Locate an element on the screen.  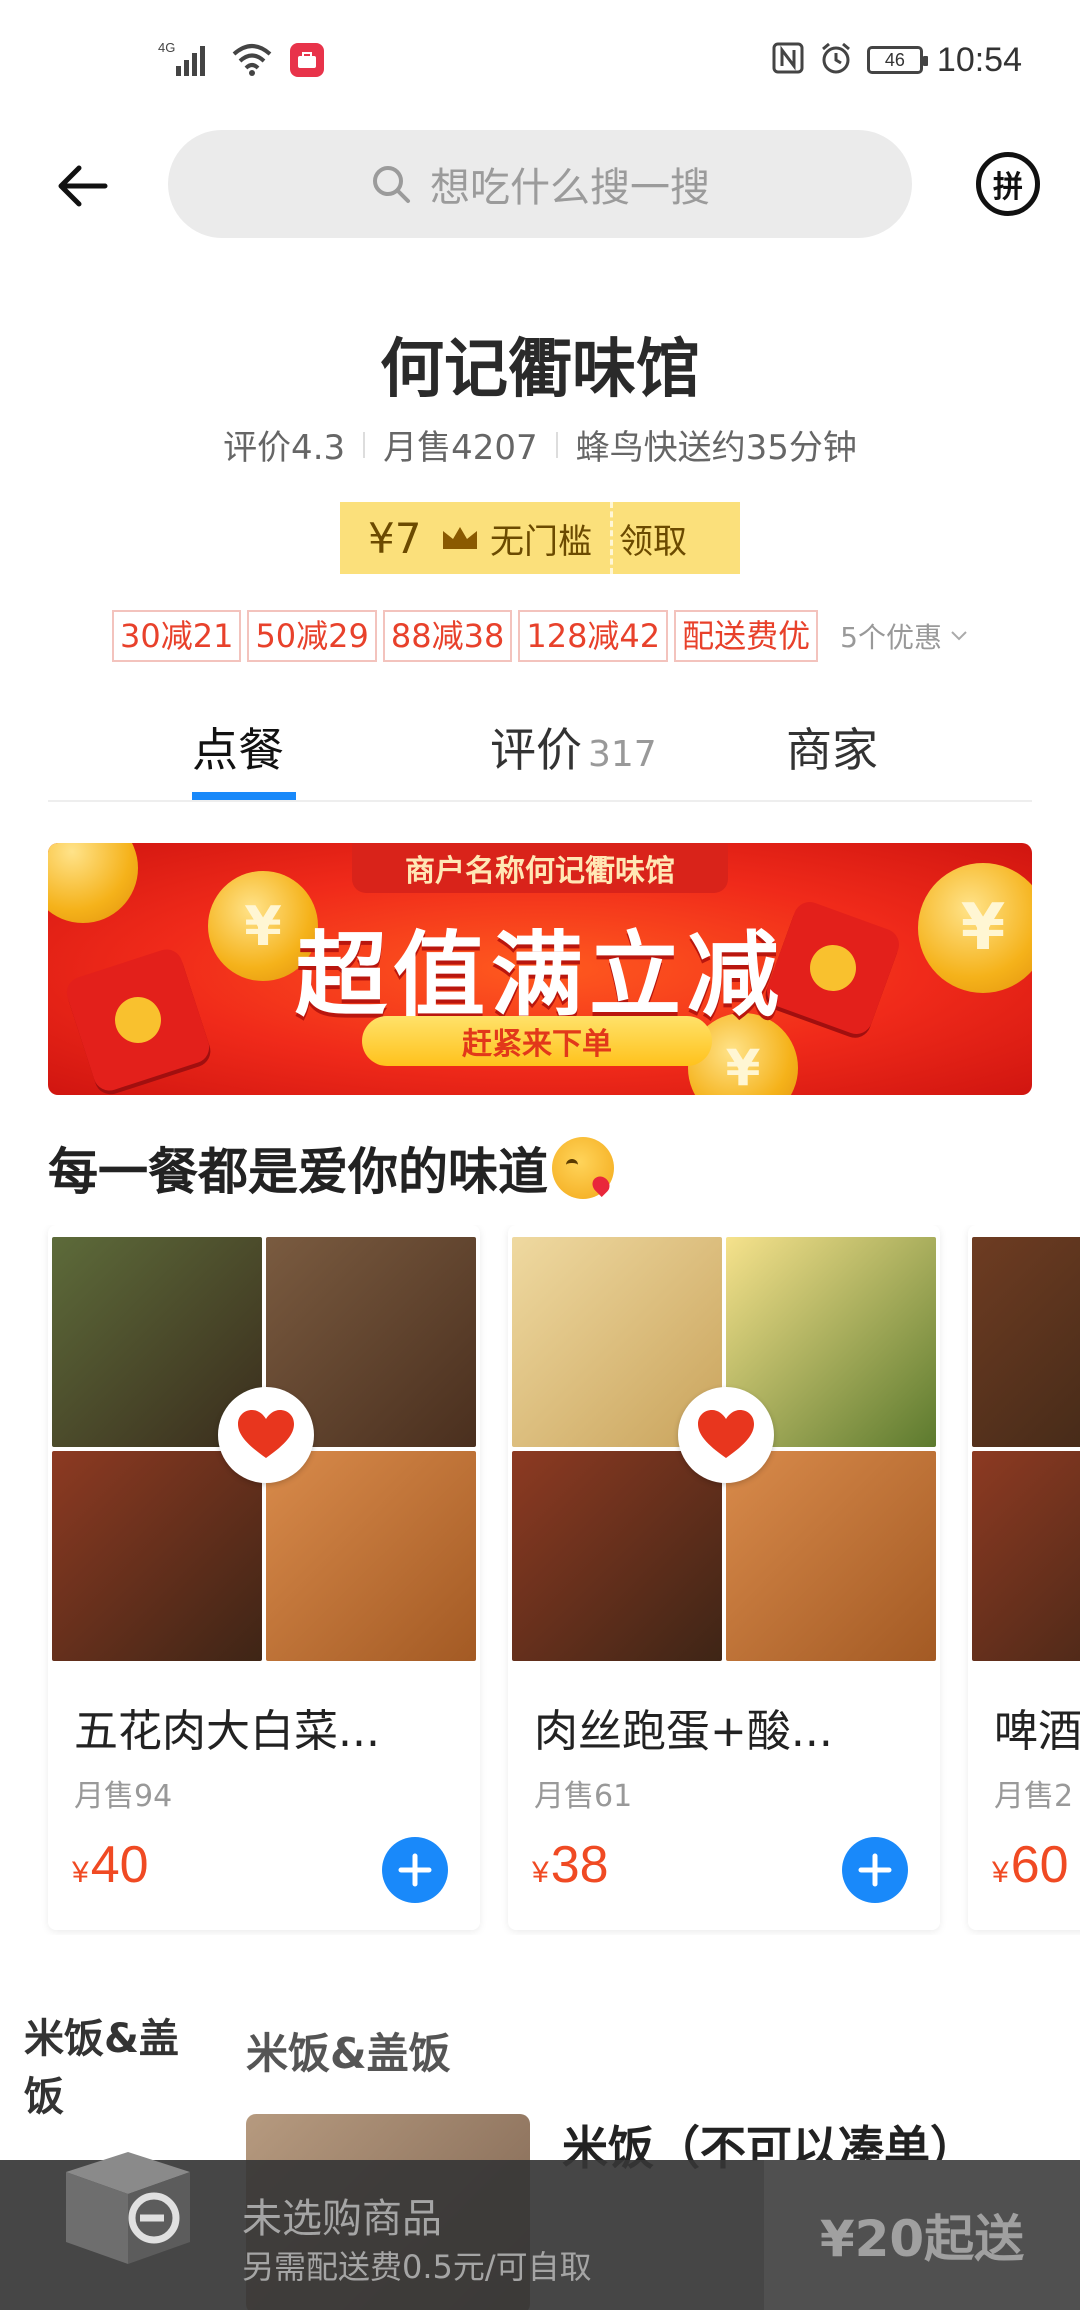
product-price: ¥38 is located at coordinates (570, 1865).